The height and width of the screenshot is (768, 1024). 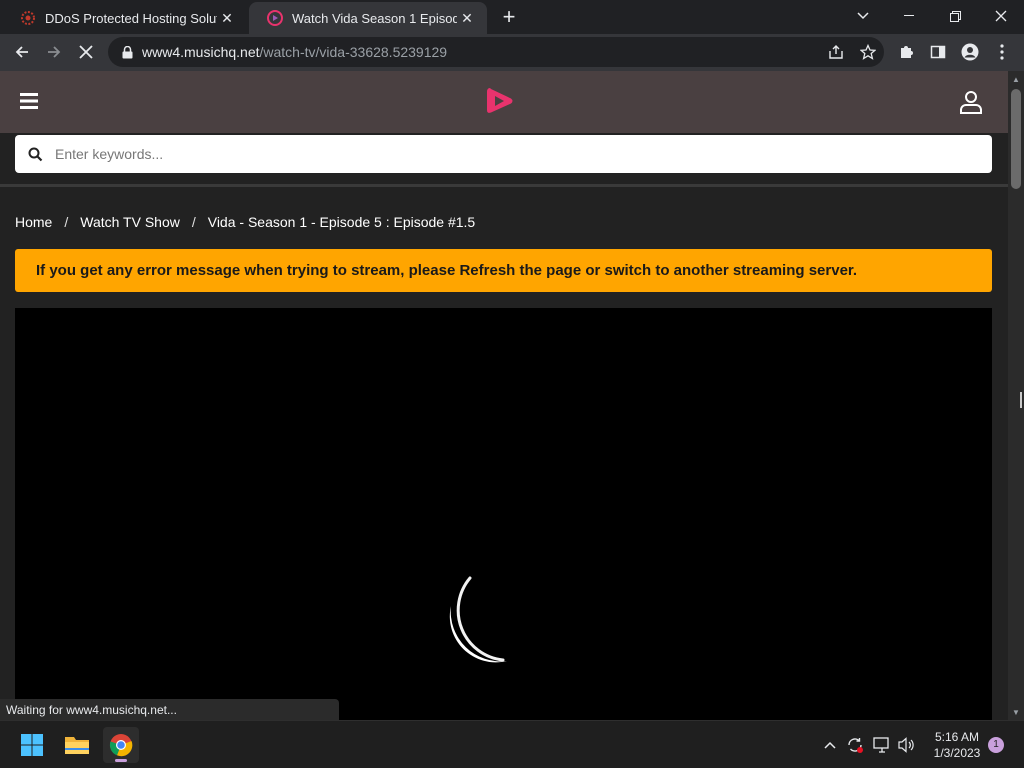 I want to click on profile-avatar-icon, so click(x=970, y=52).